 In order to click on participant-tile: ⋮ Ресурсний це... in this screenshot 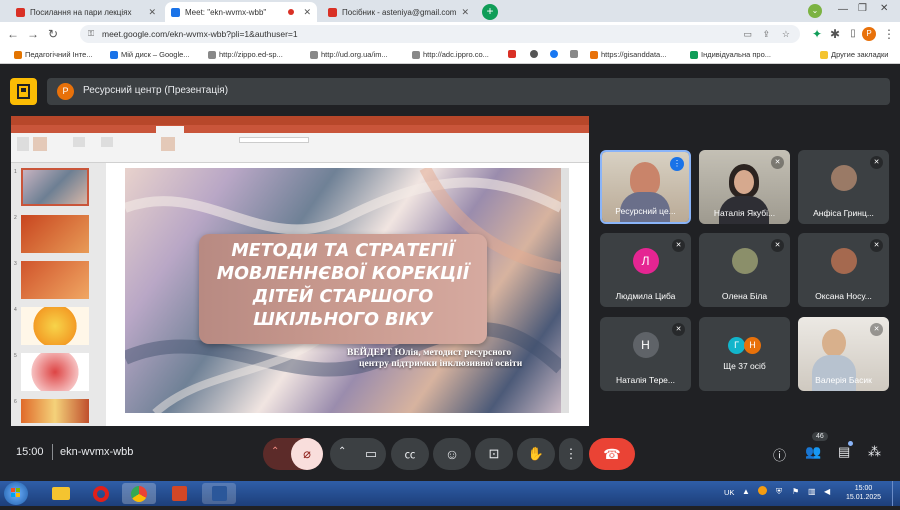, I will do `click(645, 187)`.